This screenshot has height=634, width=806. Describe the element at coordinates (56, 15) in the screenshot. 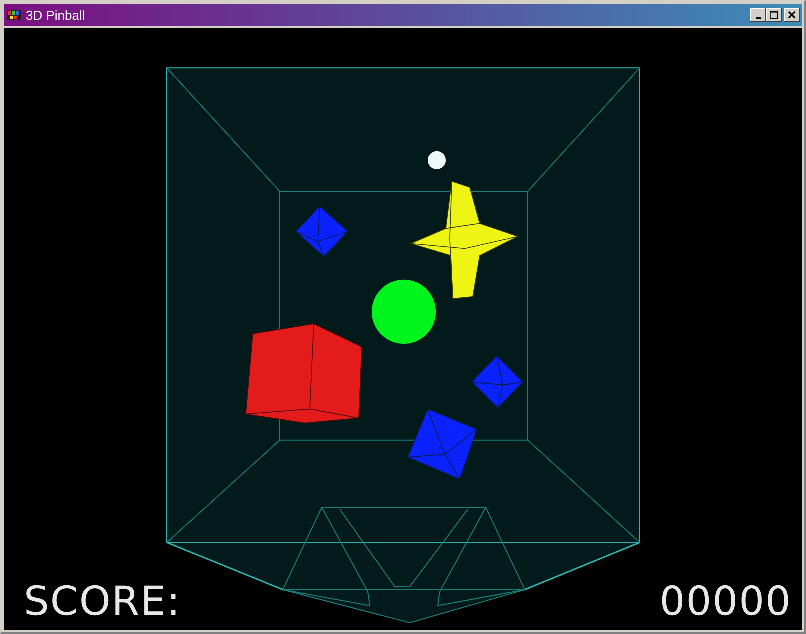

I see `window-title: 3D Pinball` at that location.